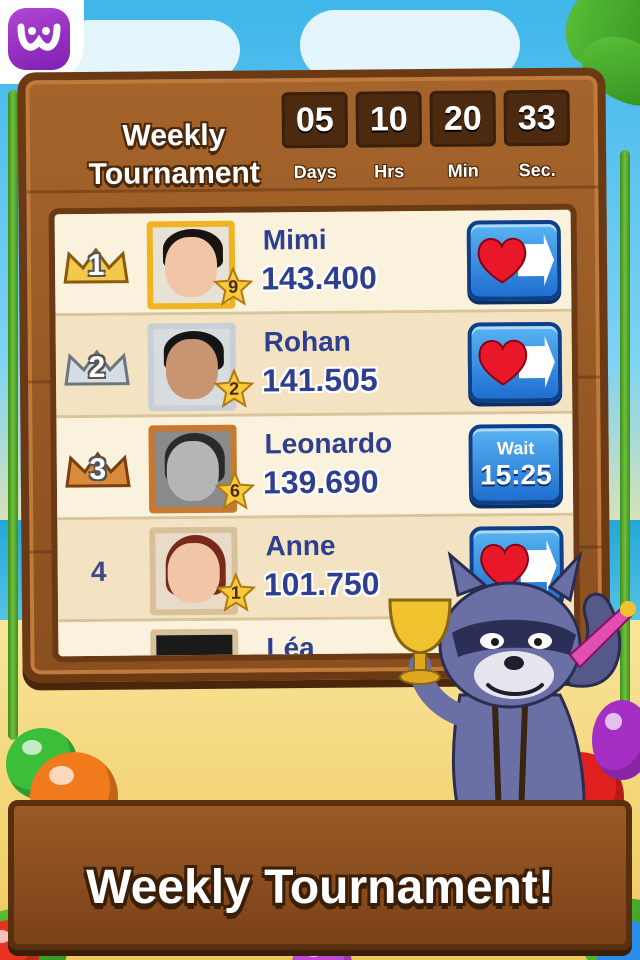 This screenshot has width=640, height=960. I want to click on vine, so click(13, 415).